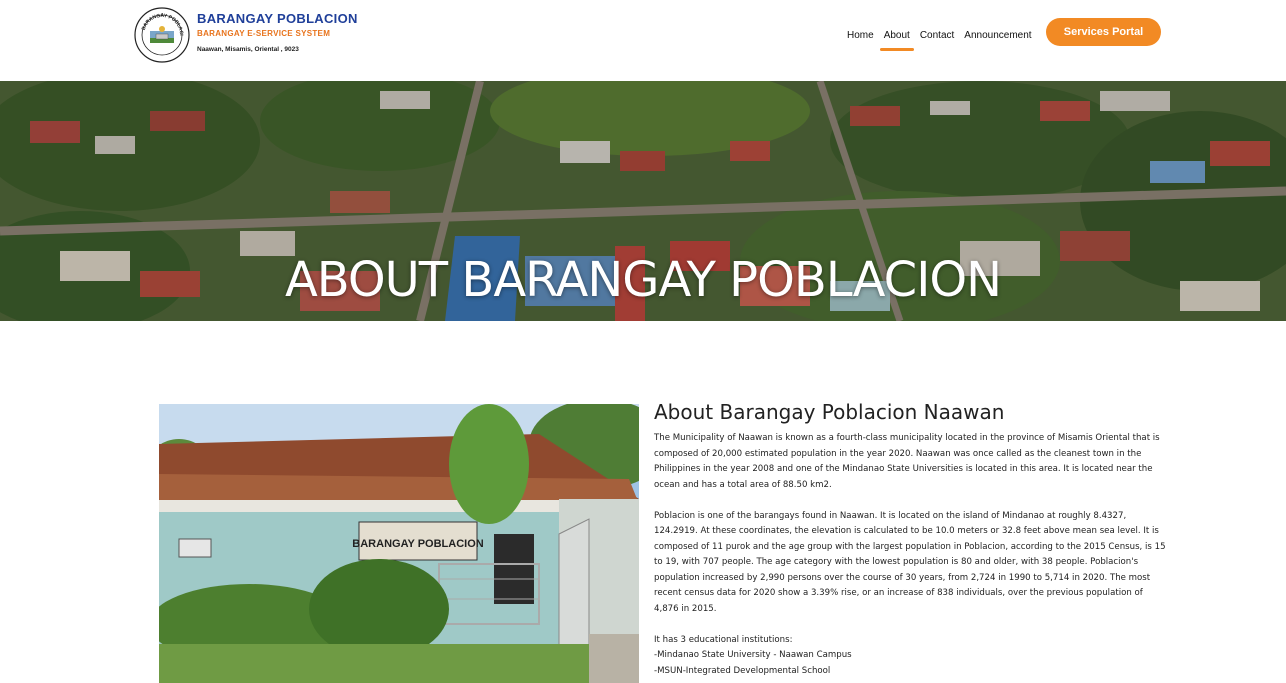 This screenshot has height=683, width=1286. What do you see at coordinates (896, 40) in the screenshot?
I see `nav-about: About` at bounding box center [896, 40].